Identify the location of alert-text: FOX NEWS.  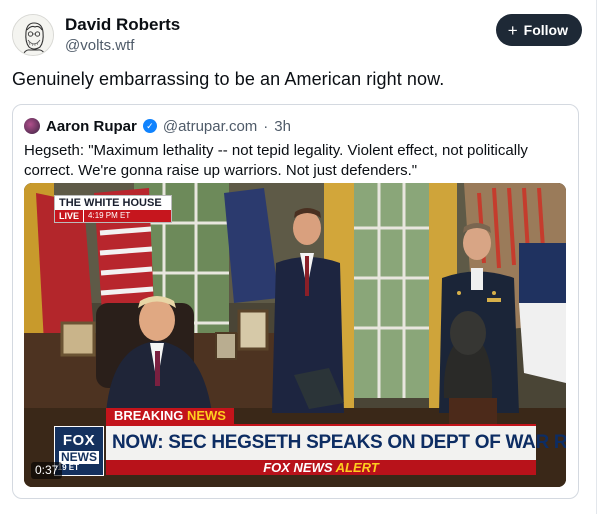
(299, 467).